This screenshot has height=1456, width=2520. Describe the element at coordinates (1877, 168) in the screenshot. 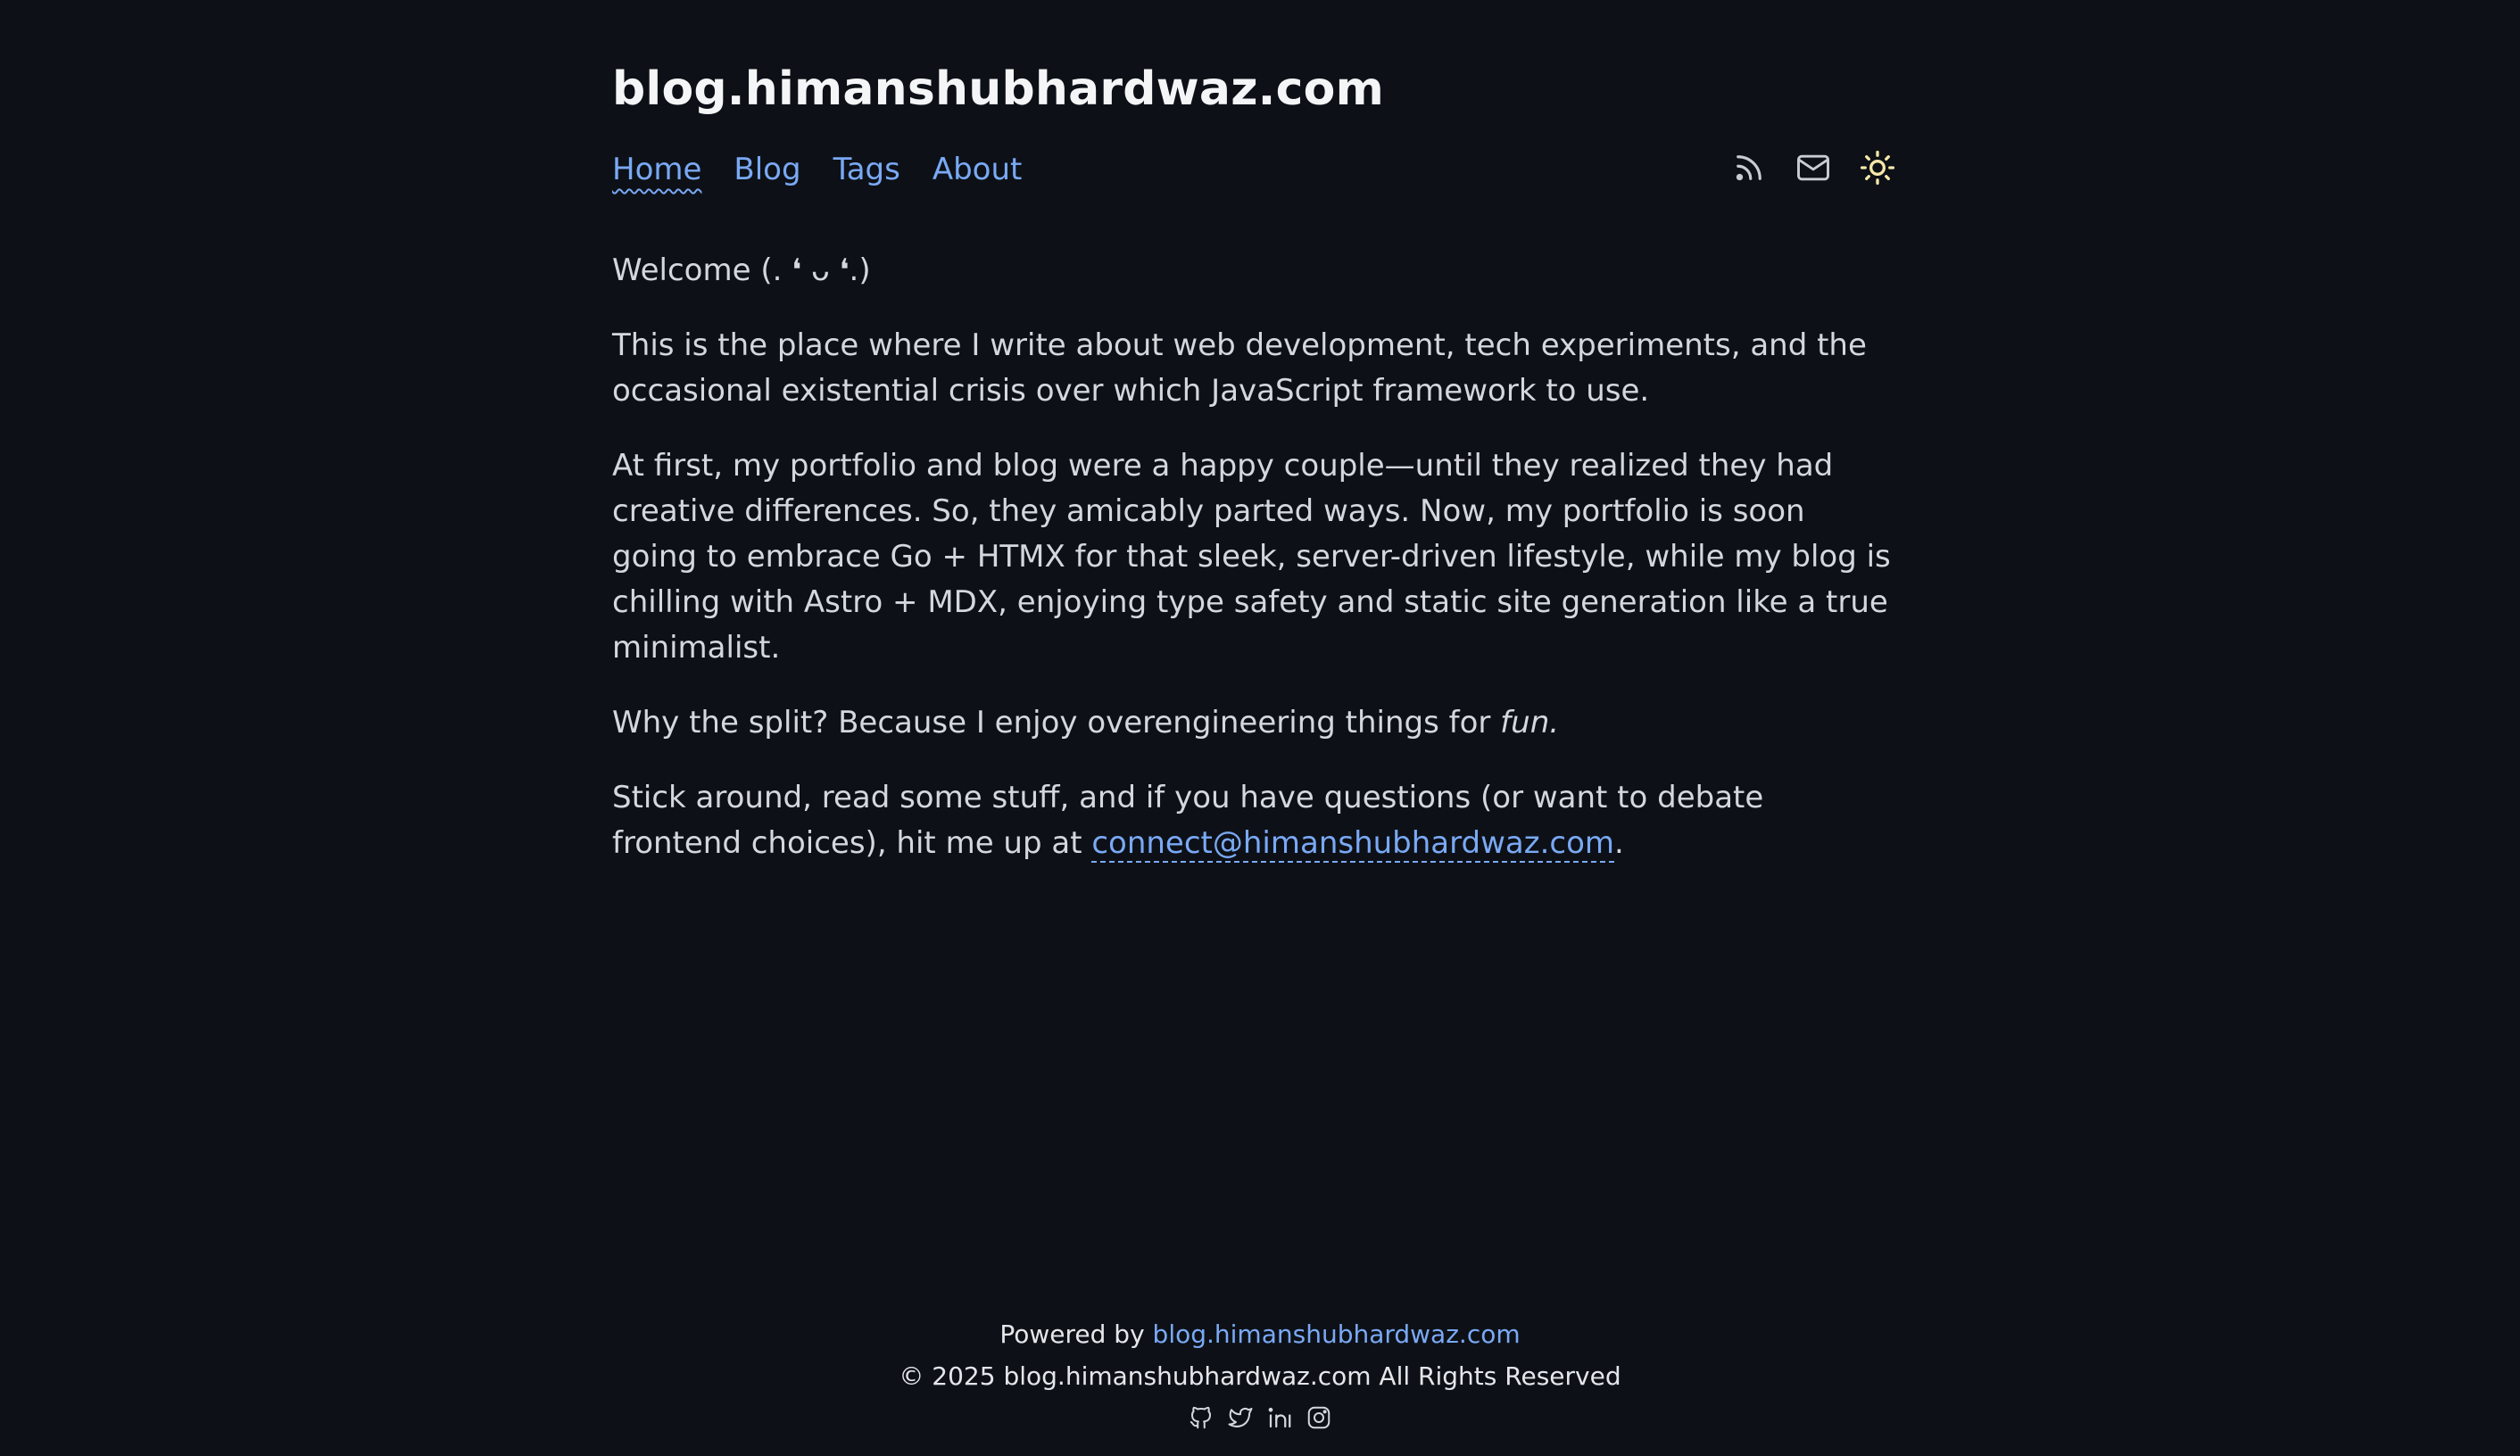

I see `theme-toggle-sun-icon` at that location.